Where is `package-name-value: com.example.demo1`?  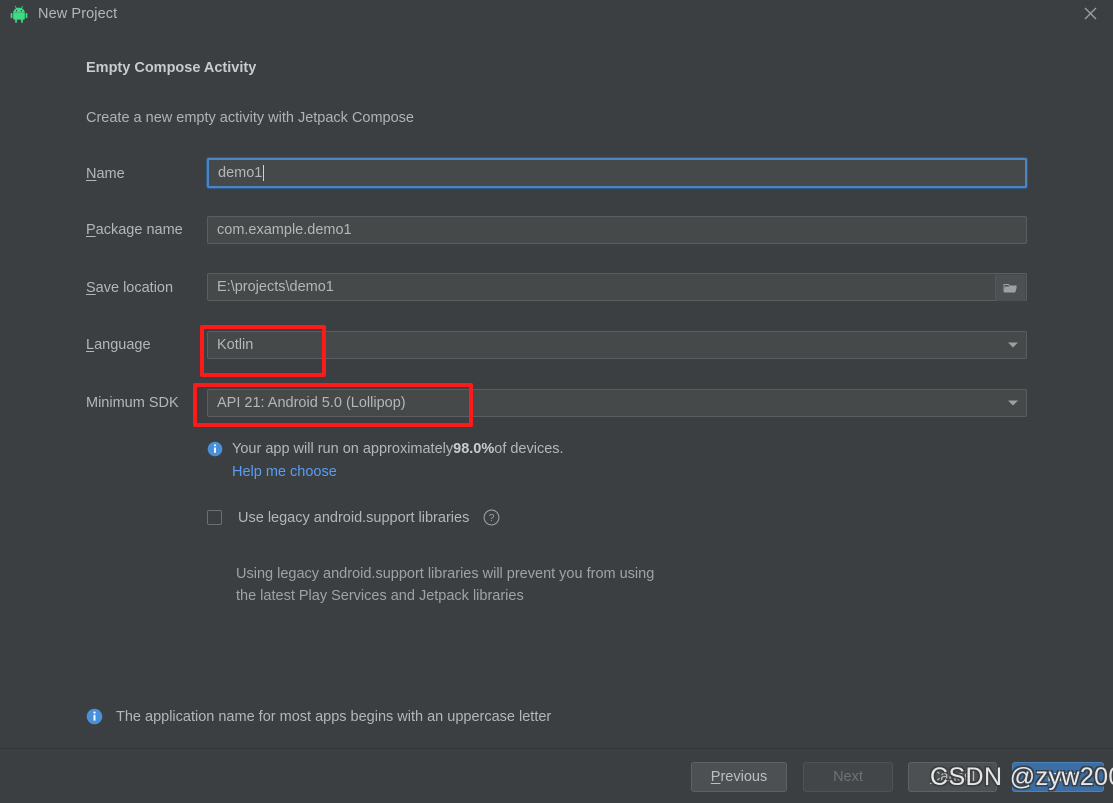 package-name-value: com.example.demo1 is located at coordinates (284, 230).